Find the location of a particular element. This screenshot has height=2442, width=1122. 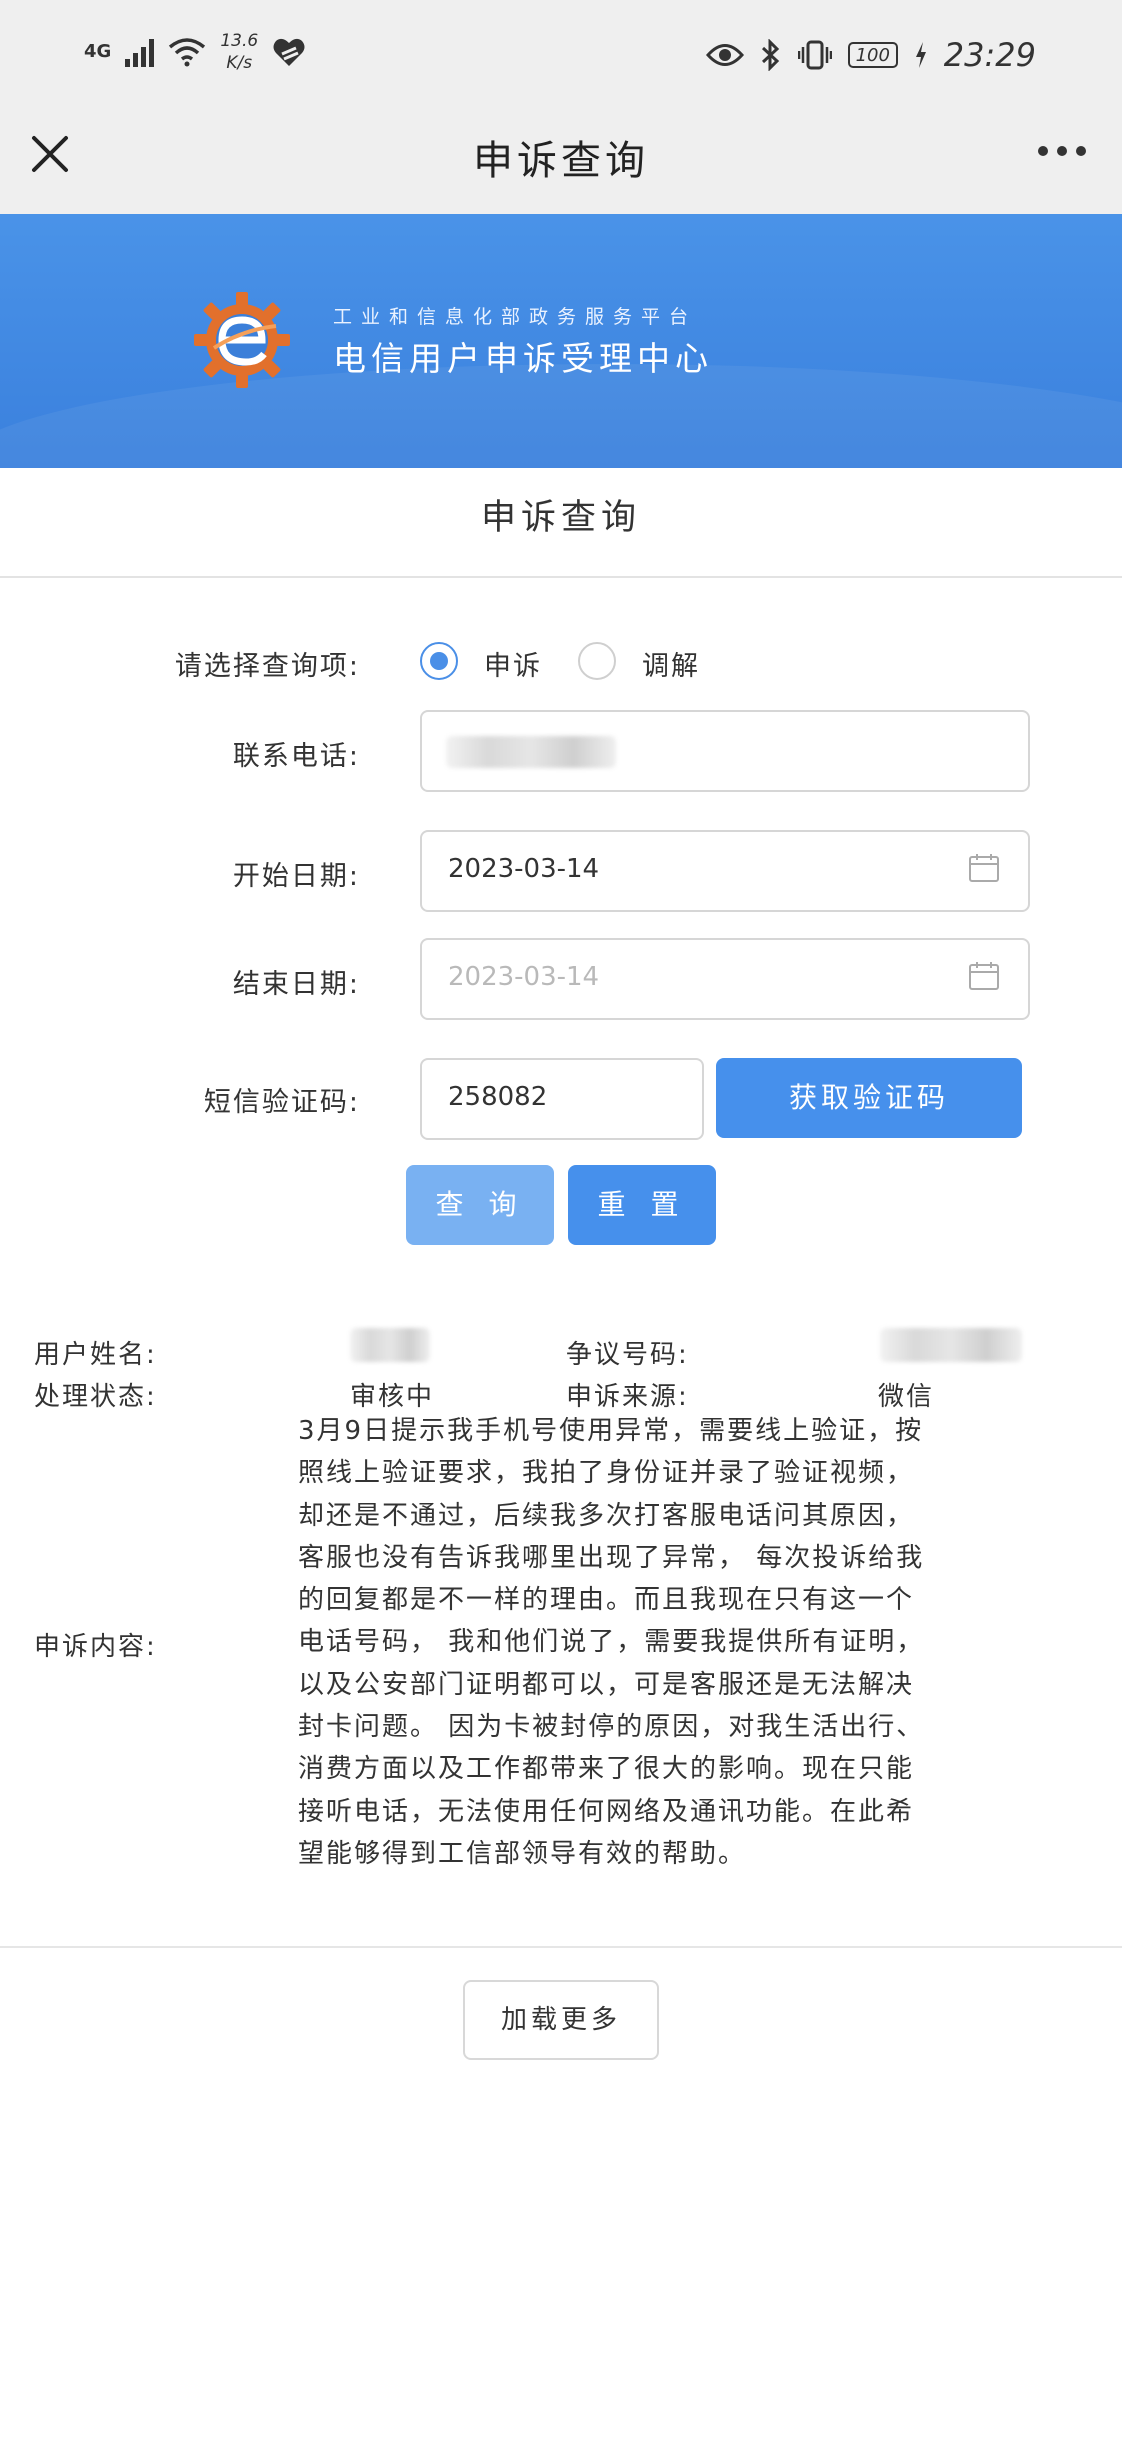

gear-e-logo-icon is located at coordinates (242, 340).